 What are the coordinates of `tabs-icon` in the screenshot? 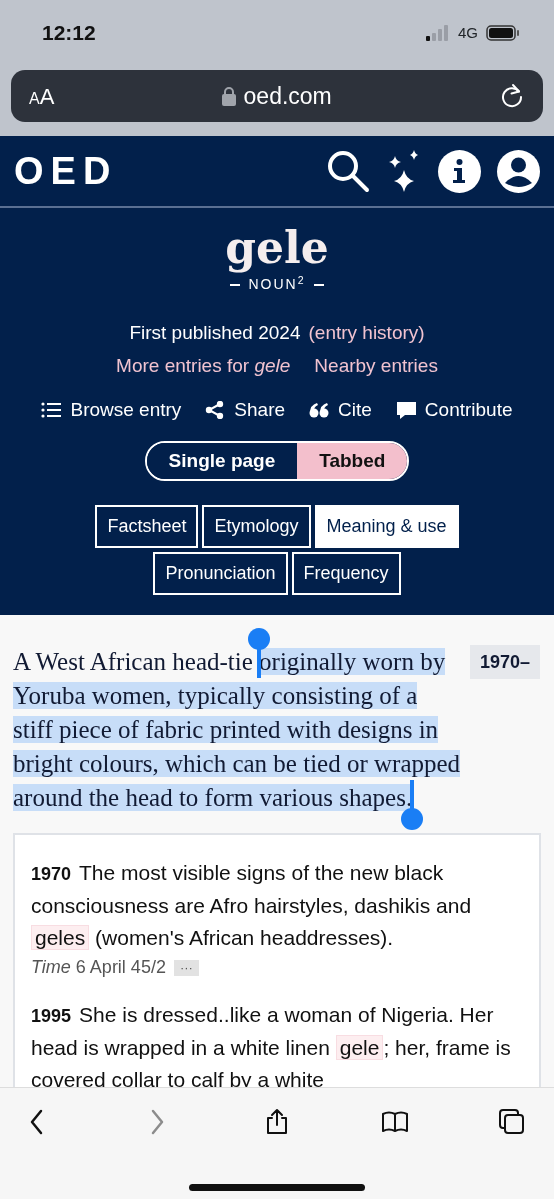 It's located at (512, 1122).